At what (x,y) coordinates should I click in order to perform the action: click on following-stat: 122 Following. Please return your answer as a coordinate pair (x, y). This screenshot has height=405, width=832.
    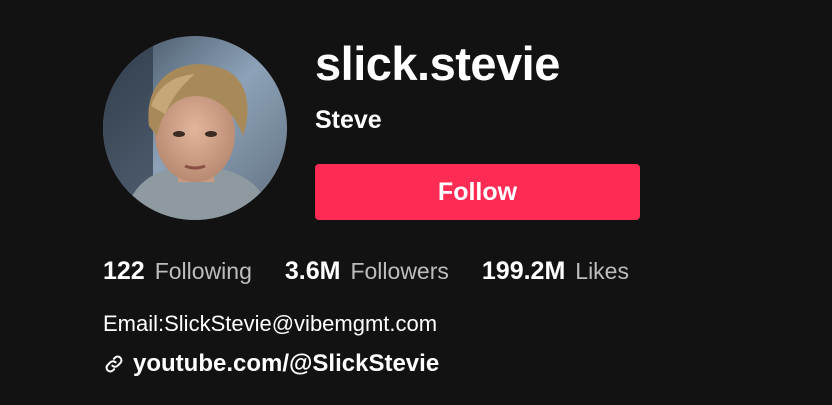
    Looking at the image, I should click on (177, 271).